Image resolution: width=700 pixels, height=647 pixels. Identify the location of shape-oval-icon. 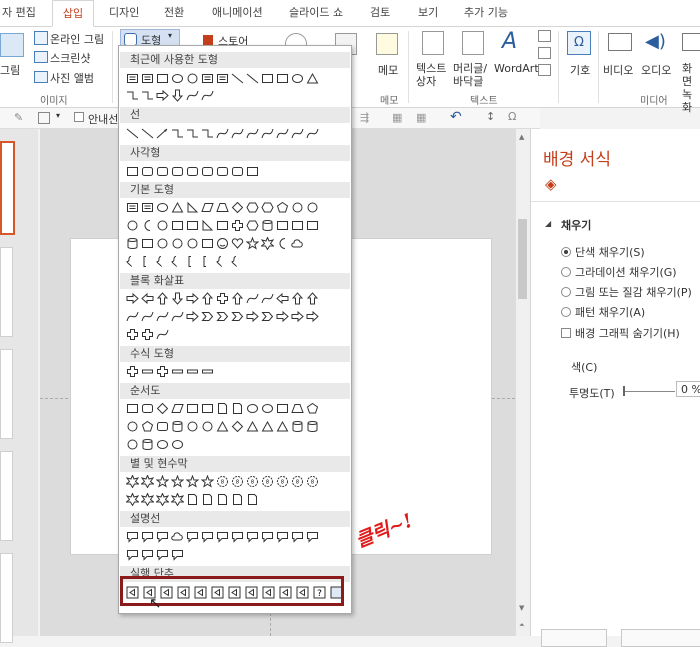
(162, 444).